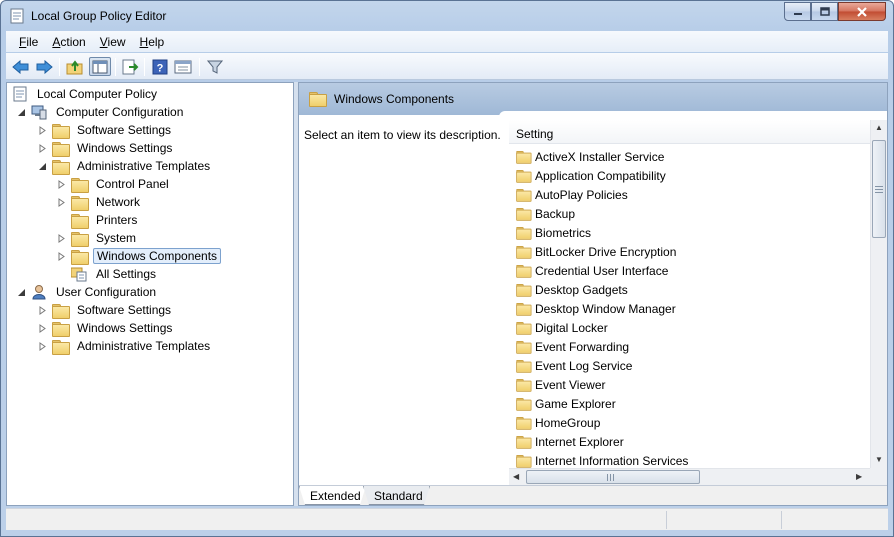 This screenshot has width=894, height=537. Describe the element at coordinates (86, 94) in the screenshot. I see `tree-item-local-computer-policy: Local Computer Policy` at that location.